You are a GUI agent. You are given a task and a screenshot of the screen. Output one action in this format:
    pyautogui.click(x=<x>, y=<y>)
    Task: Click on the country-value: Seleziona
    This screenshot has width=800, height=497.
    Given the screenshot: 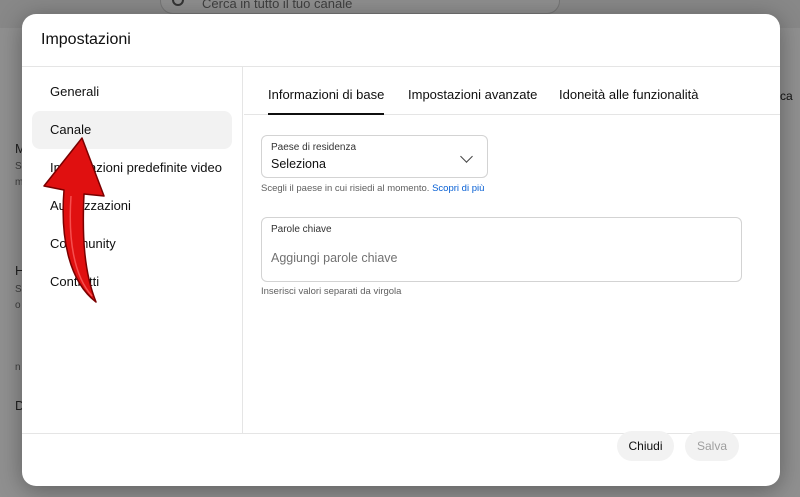 What is the action you would take?
    pyautogui.click(x=298, y=164)
    